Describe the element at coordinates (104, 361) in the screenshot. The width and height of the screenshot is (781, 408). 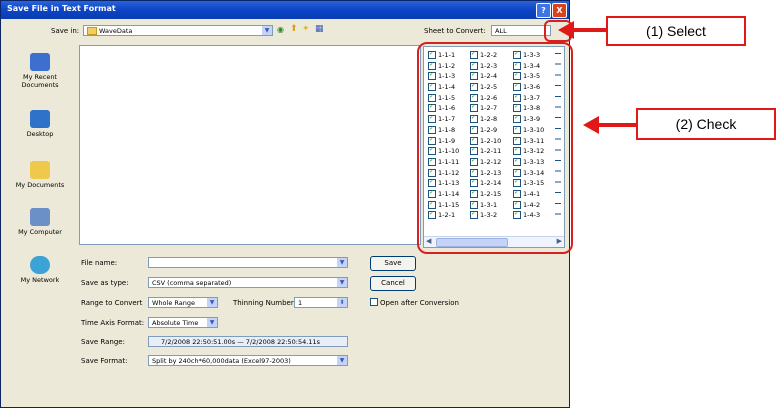
I see `save-format-label: Save Format:` at that location.